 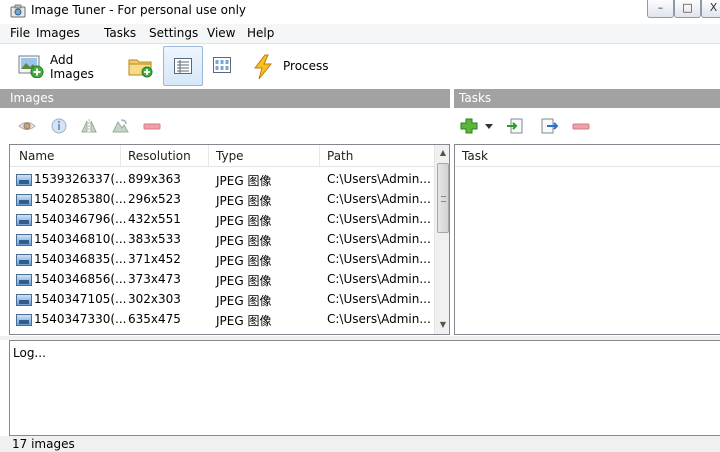 I want to click on rotate-icon, so click(x=120, y=126).